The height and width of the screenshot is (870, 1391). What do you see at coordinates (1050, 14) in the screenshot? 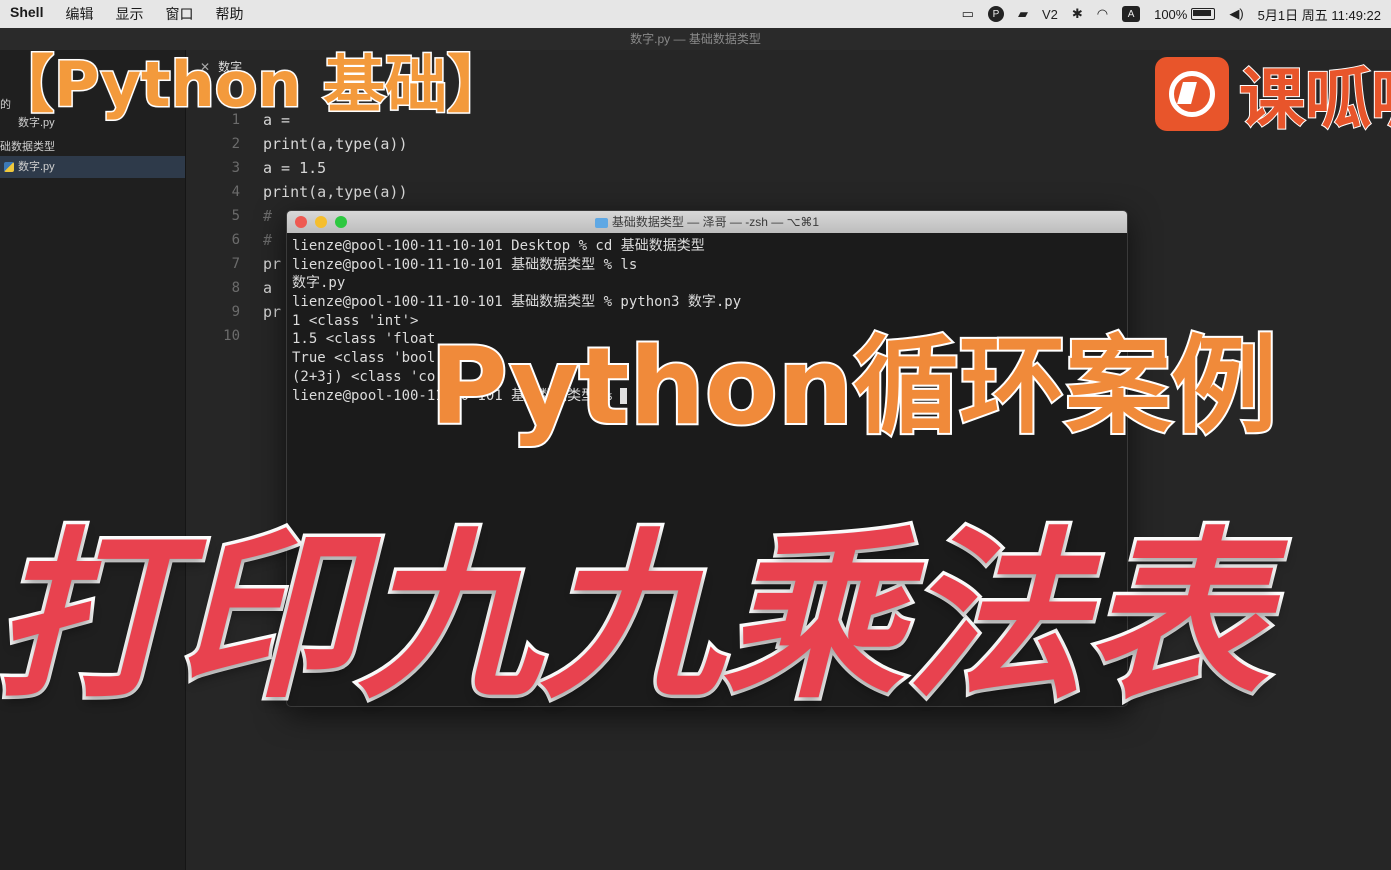
I see `v2-label: V2` at bounding box center [1050, 14].